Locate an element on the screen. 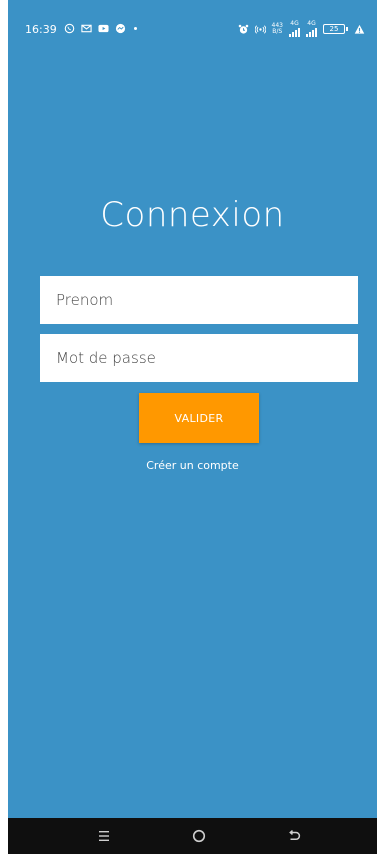 The image size is (385, 854). page-title: Connexion is located at coordinates (192, 215).